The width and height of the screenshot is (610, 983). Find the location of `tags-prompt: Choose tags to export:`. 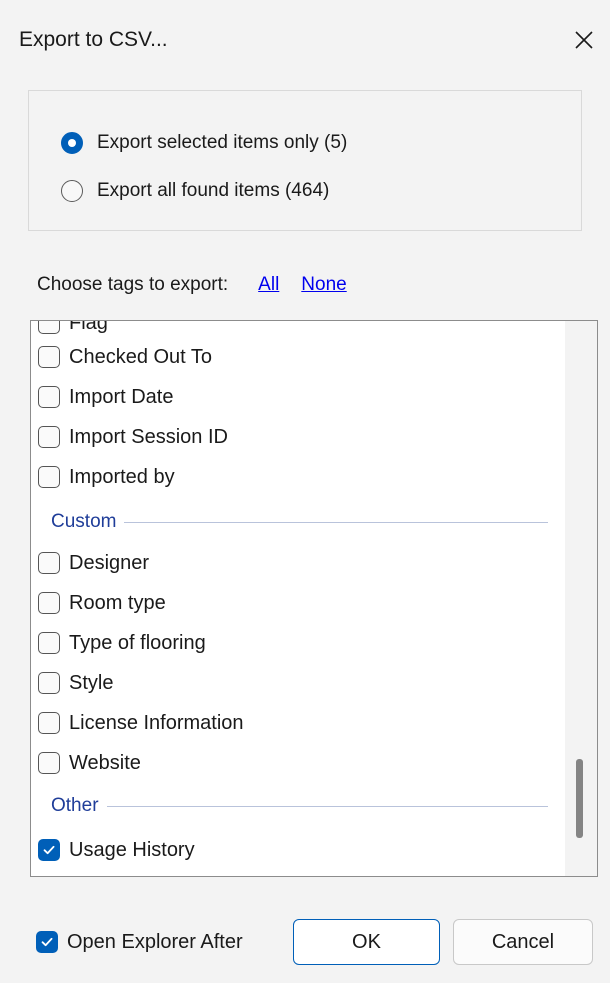

tags-prompt: Choose tags to export: is located at coordinates (133, 284).